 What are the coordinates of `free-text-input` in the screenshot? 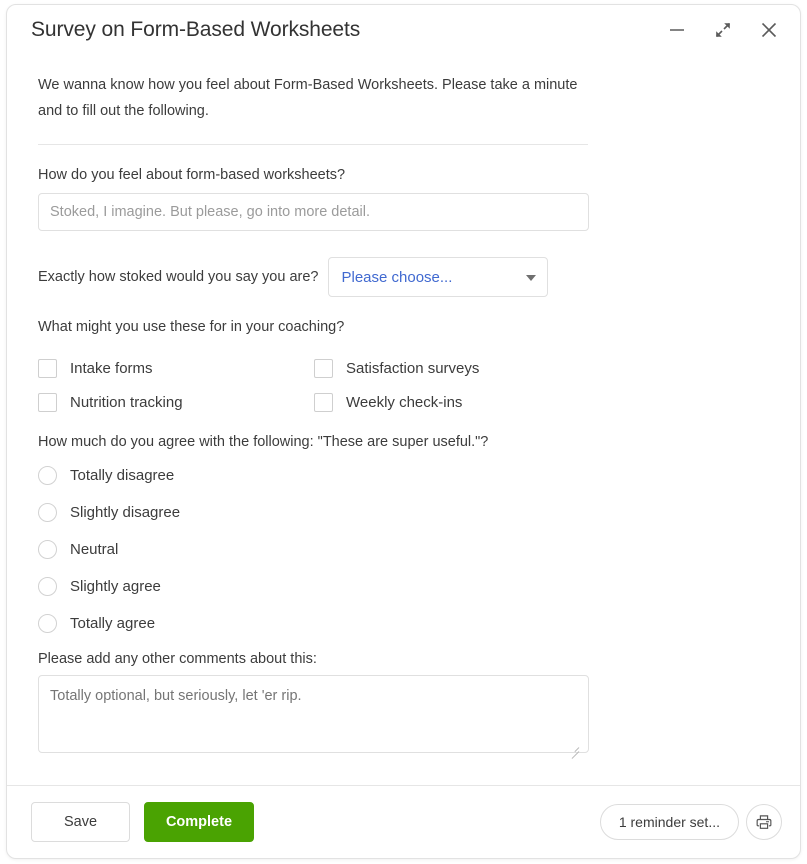 It's located at (313, 212).